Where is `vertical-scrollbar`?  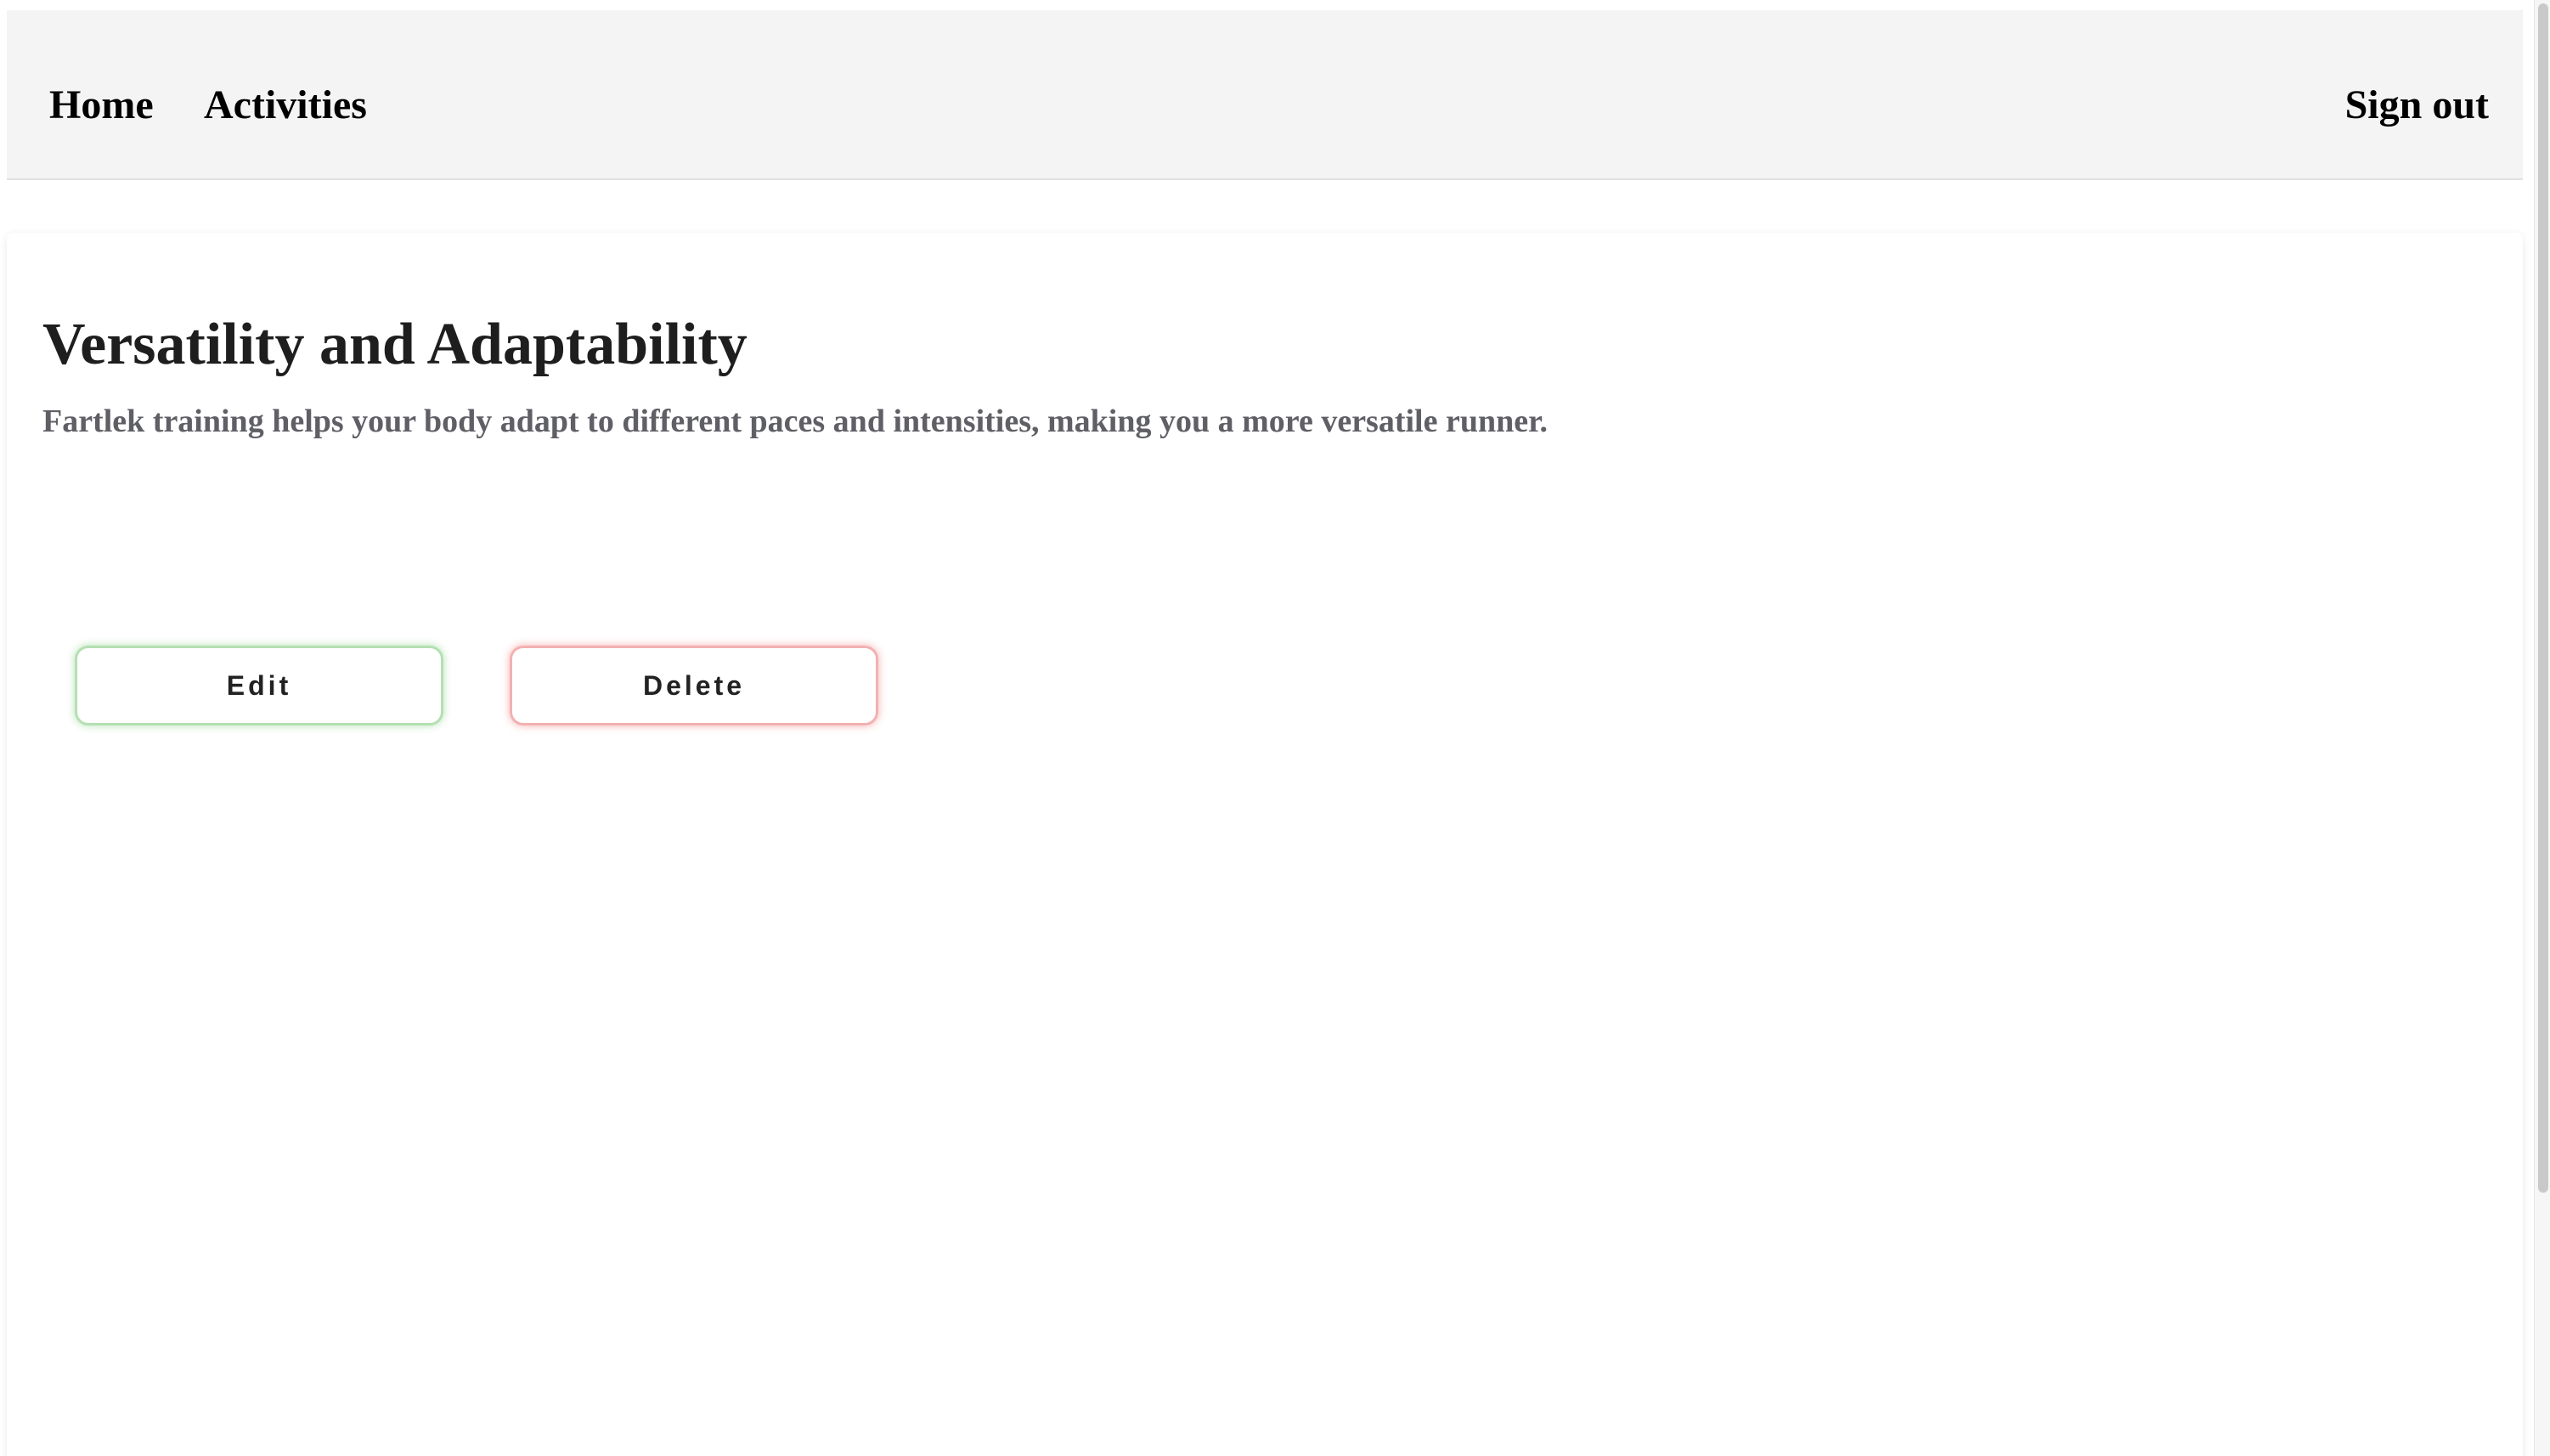 vertical-scrollbar is located at coordinates (2542, 728).